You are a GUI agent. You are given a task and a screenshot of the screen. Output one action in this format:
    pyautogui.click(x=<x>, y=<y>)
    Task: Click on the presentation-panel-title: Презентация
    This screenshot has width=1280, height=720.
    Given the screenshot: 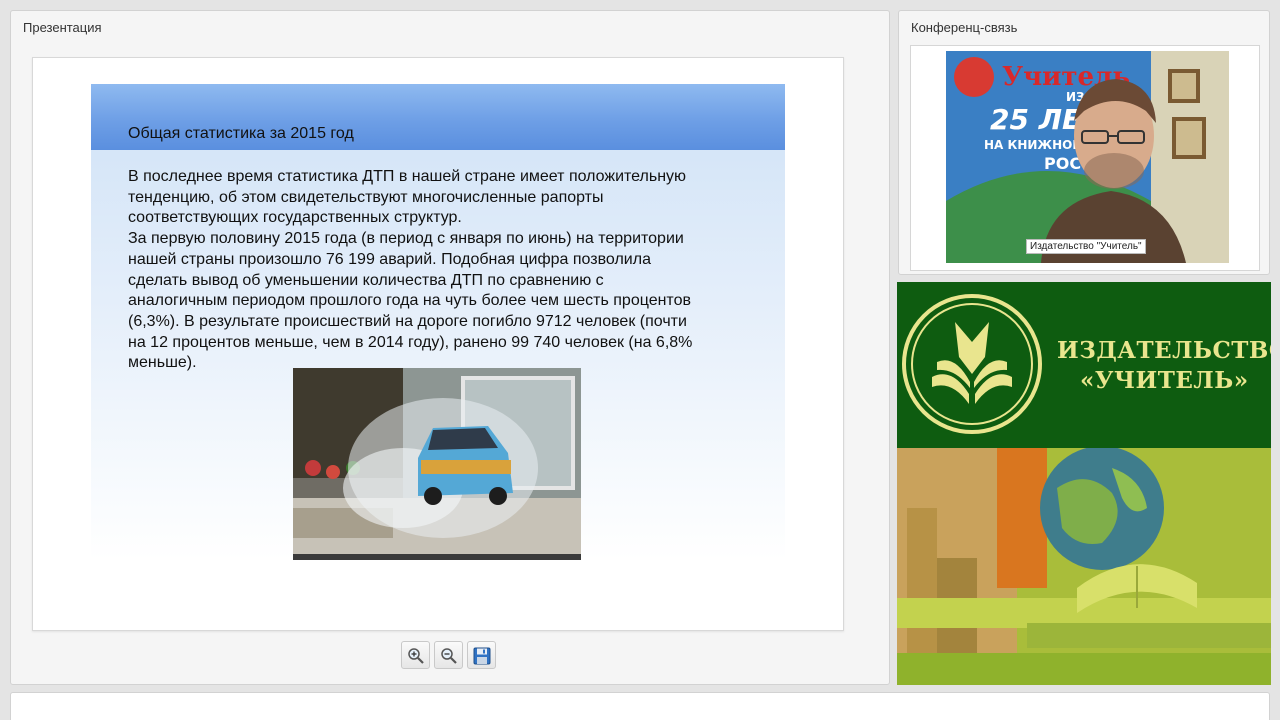 What is the action you would take?
    pyautogui.click(x=62, y=27)
    